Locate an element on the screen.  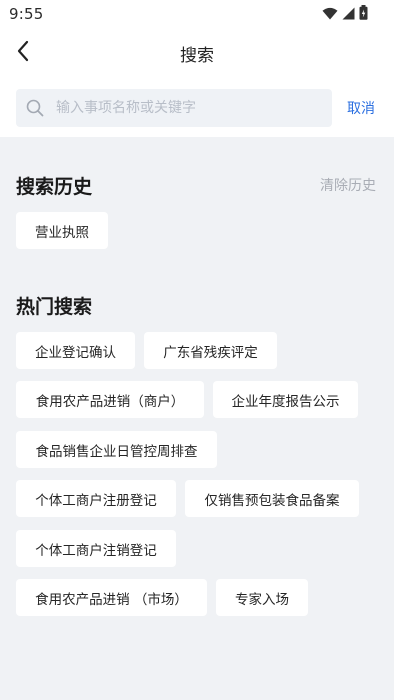
cancel-button: 取消 is located at coordinates (361, 108).